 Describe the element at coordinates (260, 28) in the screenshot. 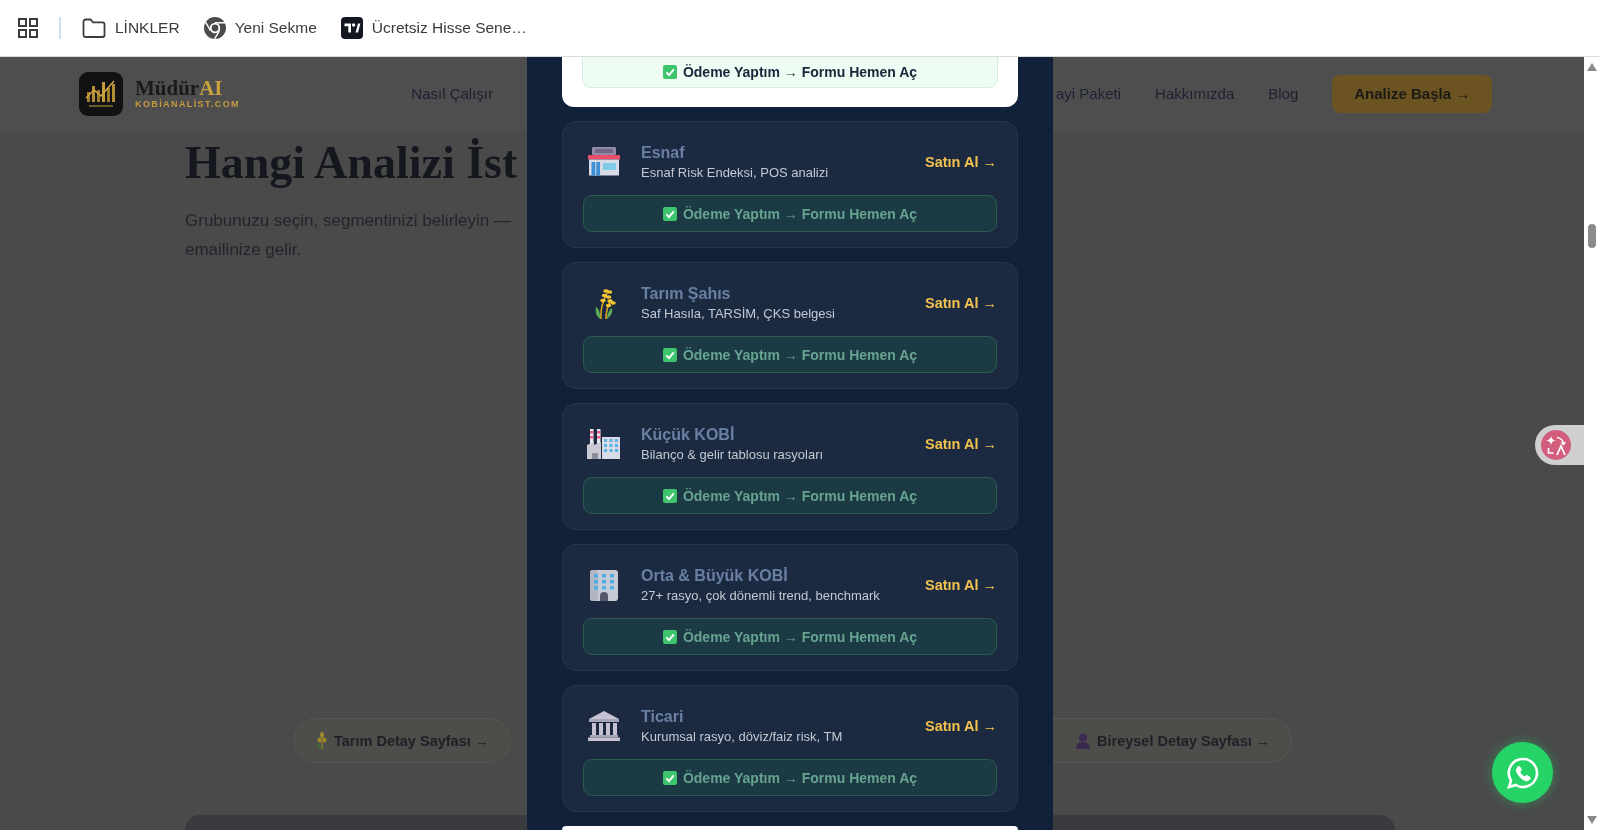

I see `bookmark-link: Yeni Sekme` at that location.